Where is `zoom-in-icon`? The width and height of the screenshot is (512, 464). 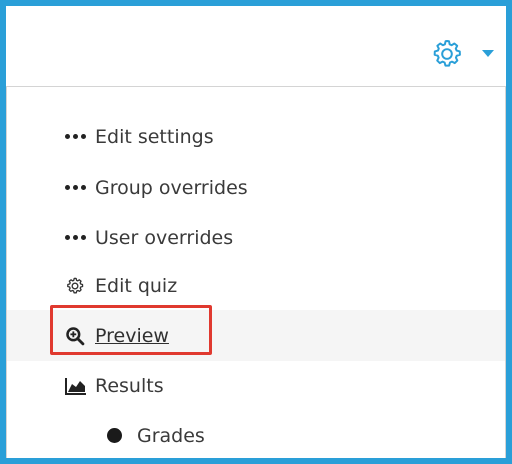
zoom-in-icon is located at coordinates (80, 336).